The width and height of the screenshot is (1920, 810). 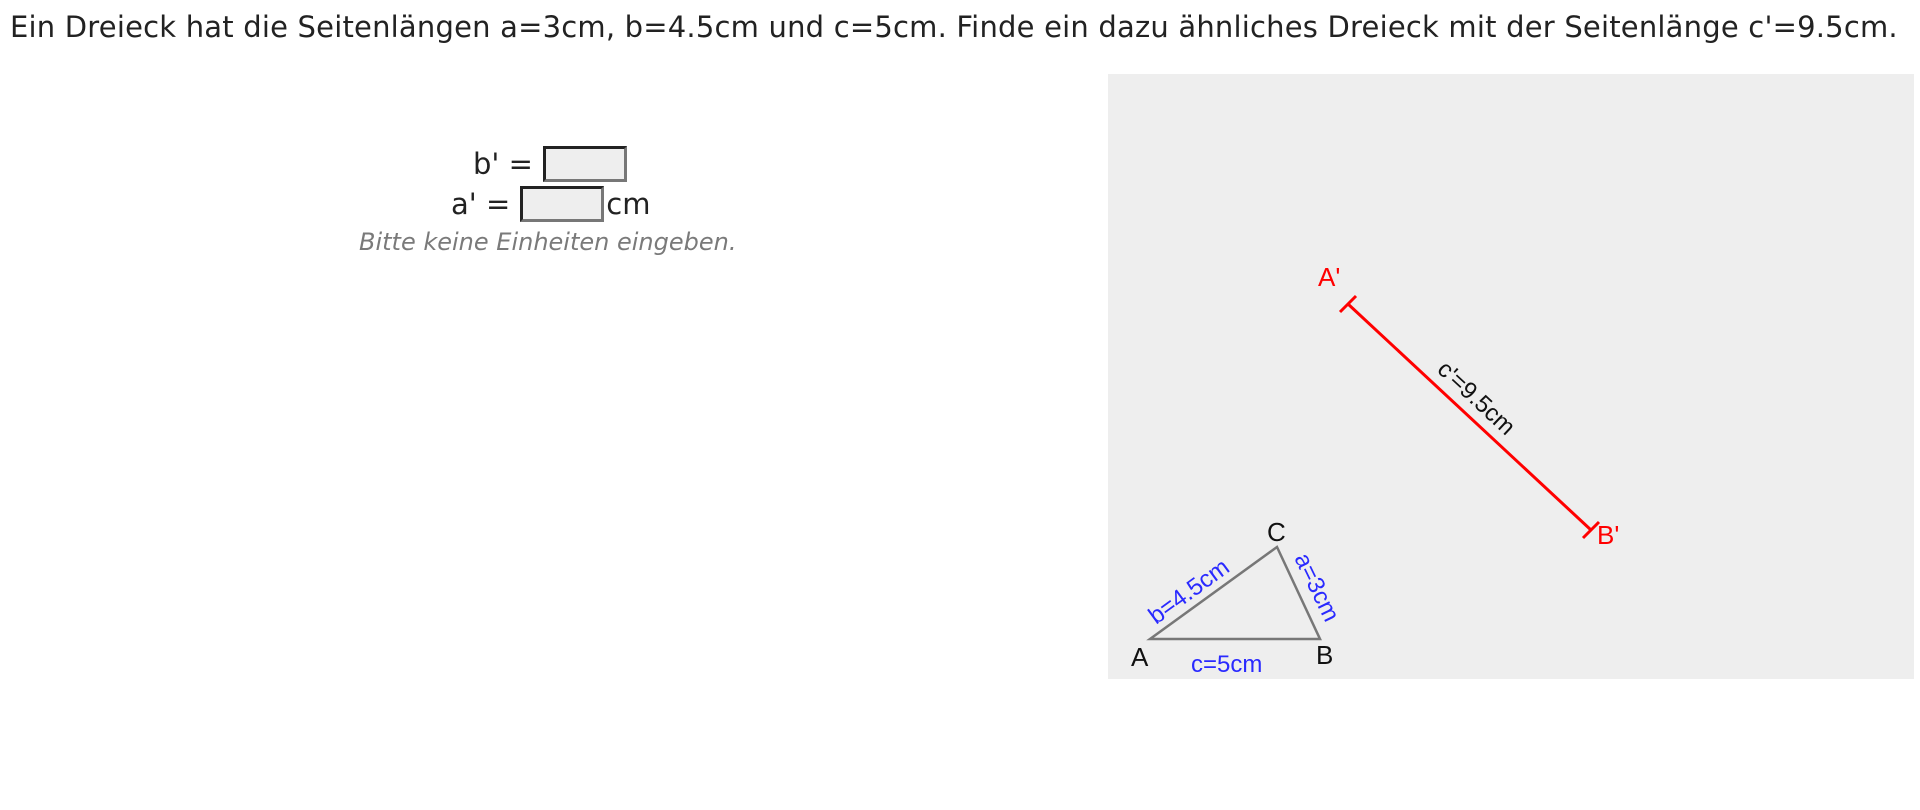 What do you see at coordinates (1140, 657) in the screenshot?
I see `vertex-a-label: A` at bounding box center [1140, 657].